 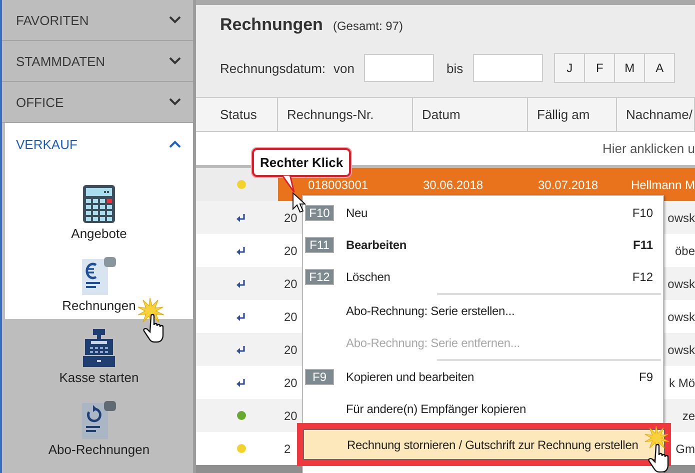 I want to click on chevron-up-icon, so click(x=175, y=144).